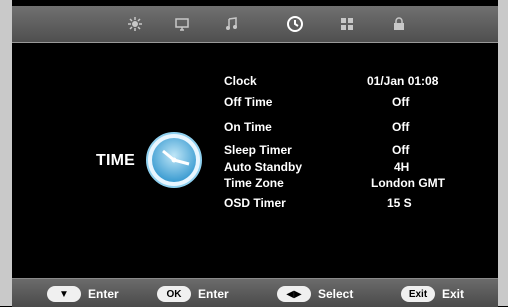  I want to click on tab-lock, so click(399, 24).